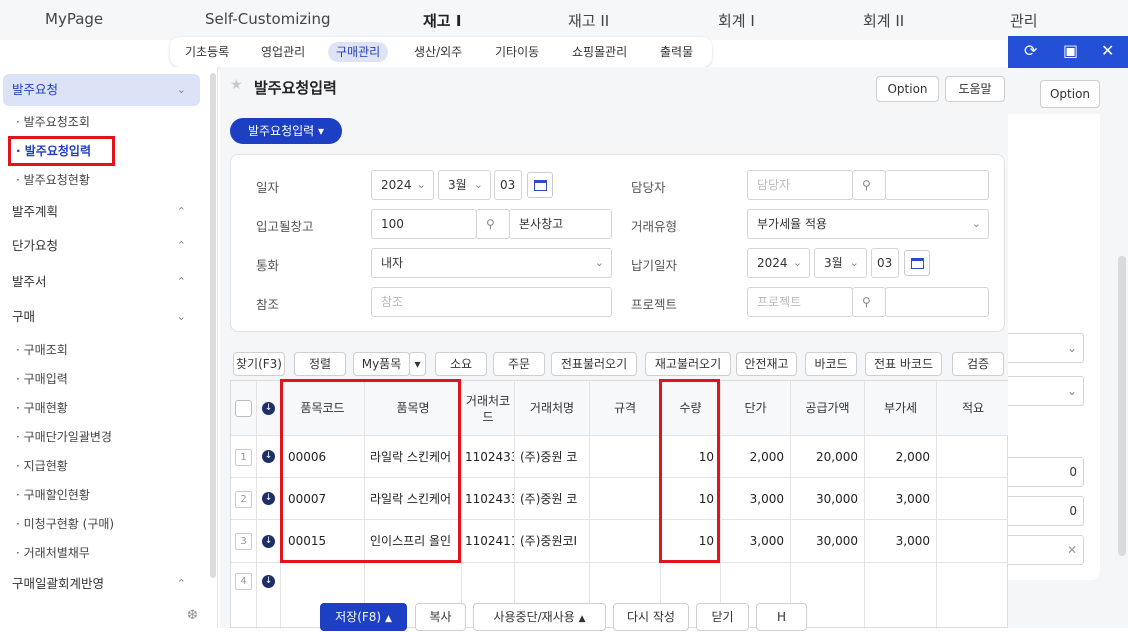 The width and height of the screenshot is (1128, 632). What do you see at coordinates (756, 457) in the screenshot?
I see `cell-unit-price: 2,000` at bounding box center [756, 457].